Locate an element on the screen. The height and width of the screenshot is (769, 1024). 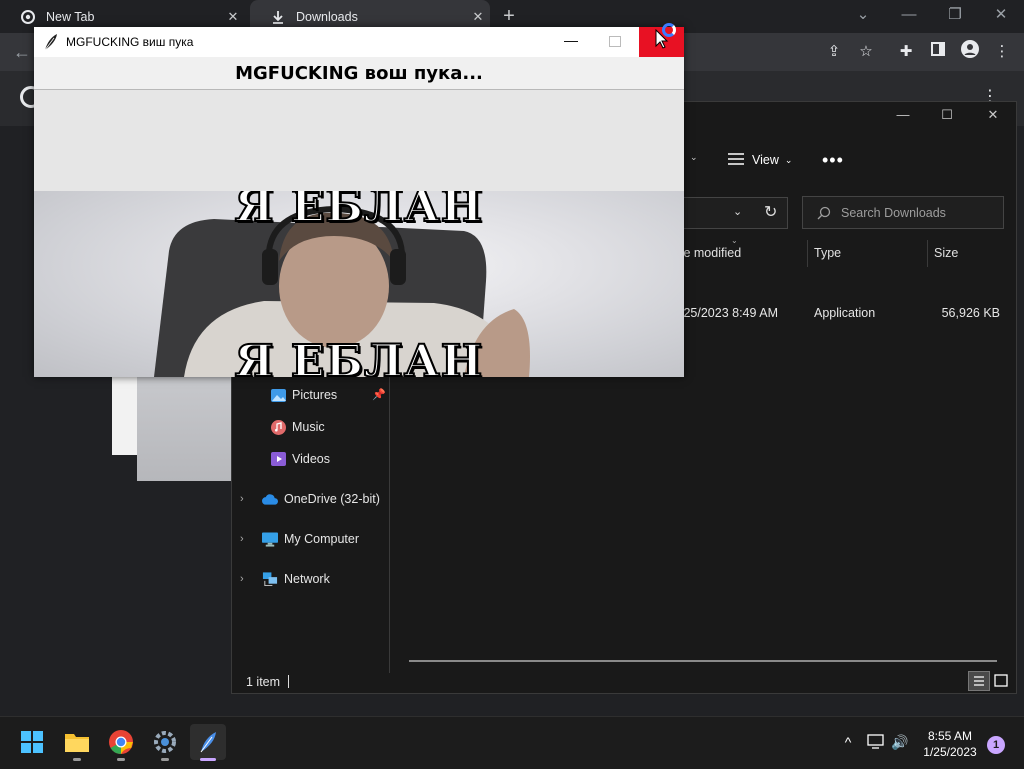
onedrive-icon is located at coordinates (270, 499).